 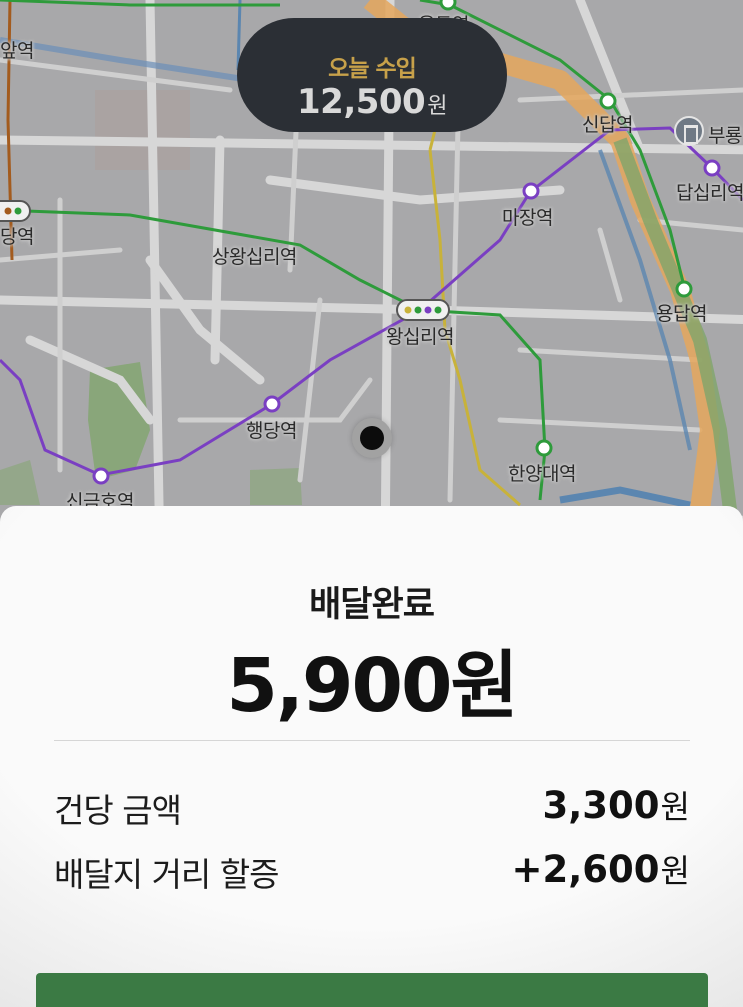 What do you see at coordinates (17, 51) in the screenshot?
I see `station-label-sinseol: 앞역` at bounding box center [17, 51].